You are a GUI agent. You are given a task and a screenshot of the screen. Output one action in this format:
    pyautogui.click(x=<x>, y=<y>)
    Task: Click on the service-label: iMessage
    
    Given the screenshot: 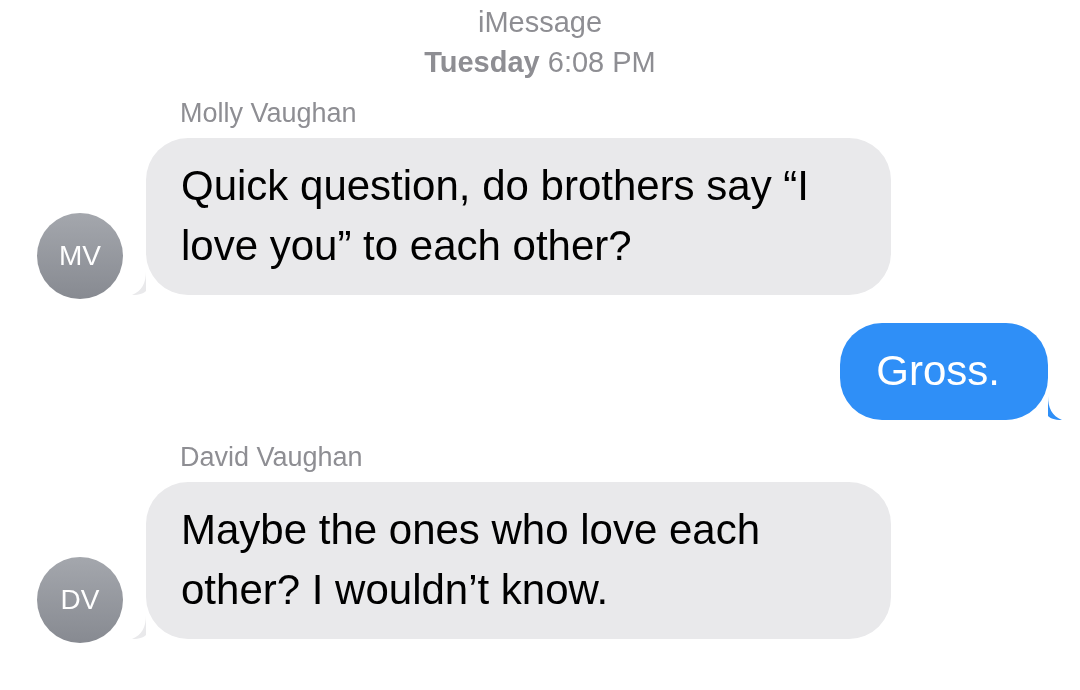 What is the action you would take?
    pyautogui.click(x=540, y=22)
    